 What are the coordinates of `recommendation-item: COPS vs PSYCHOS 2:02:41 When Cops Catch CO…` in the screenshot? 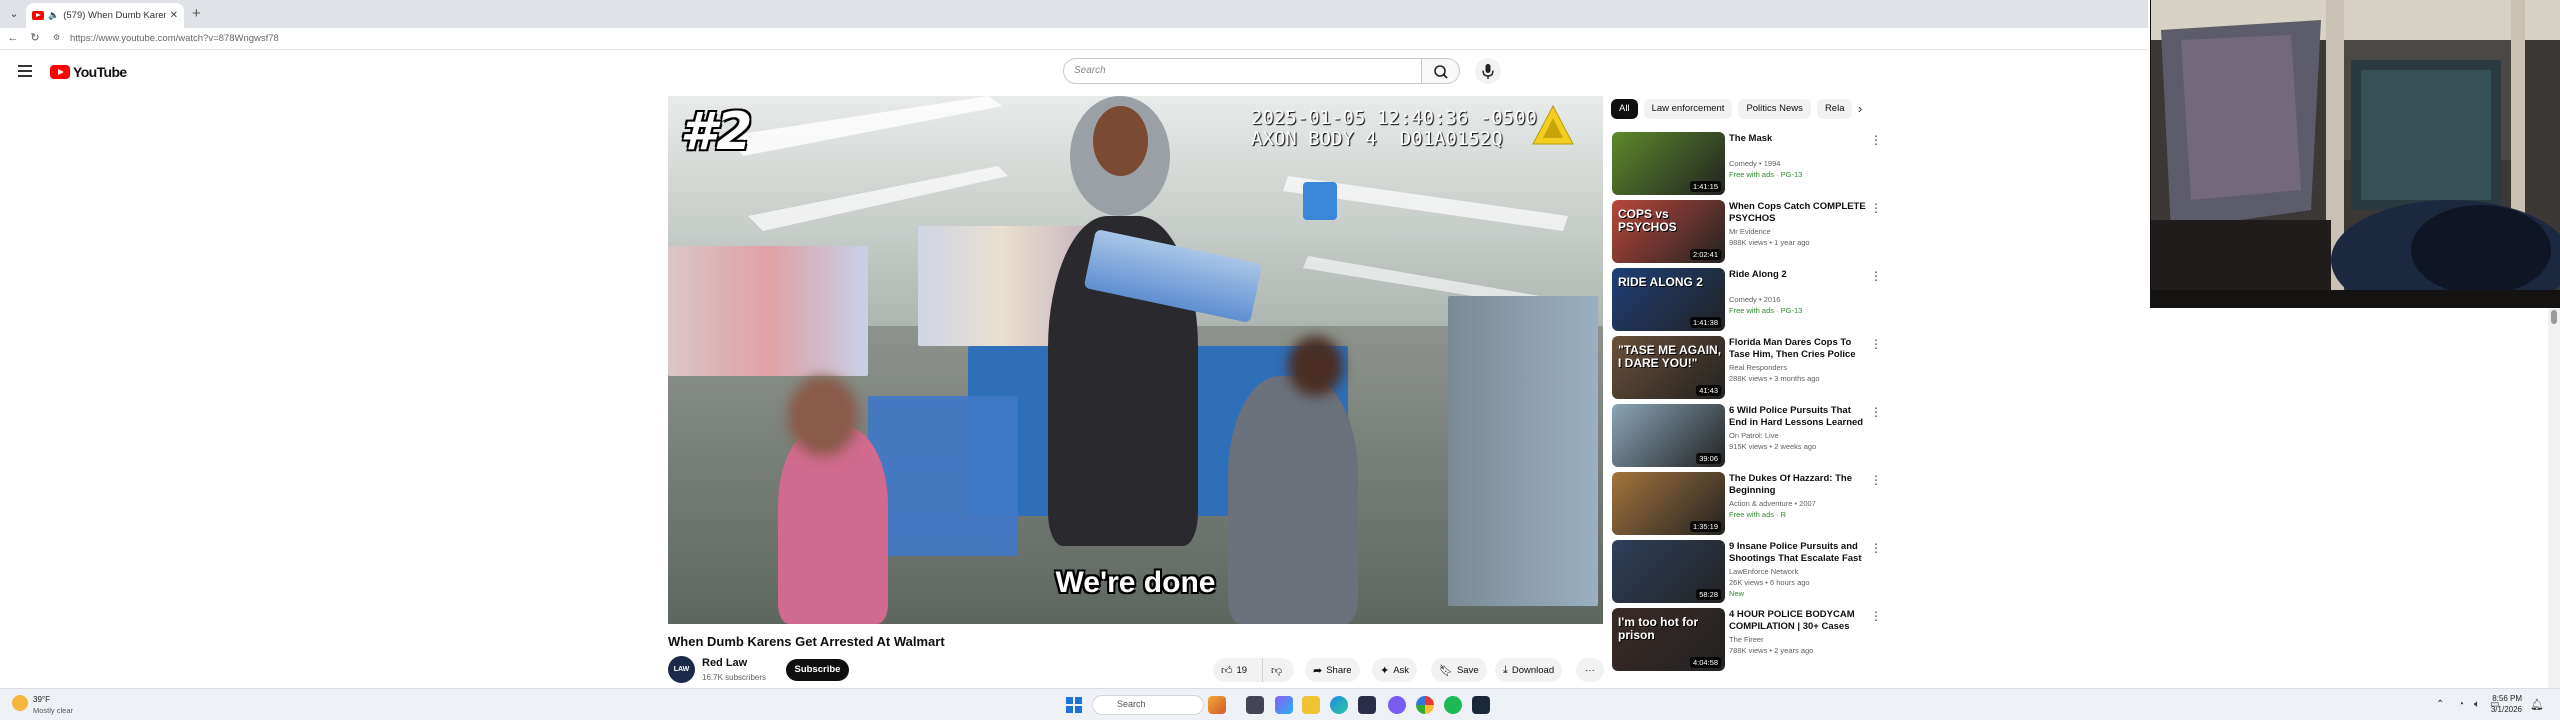 It's located at (1748, 232).